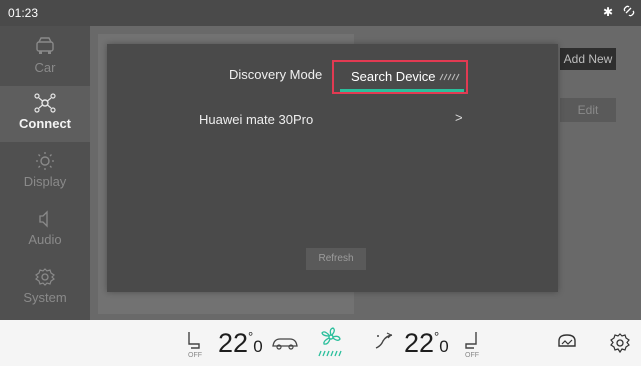  What do you see at coordinates (384, 341) in the screenshot?
I see `airflow-icon` at bounding box center [384, 341].